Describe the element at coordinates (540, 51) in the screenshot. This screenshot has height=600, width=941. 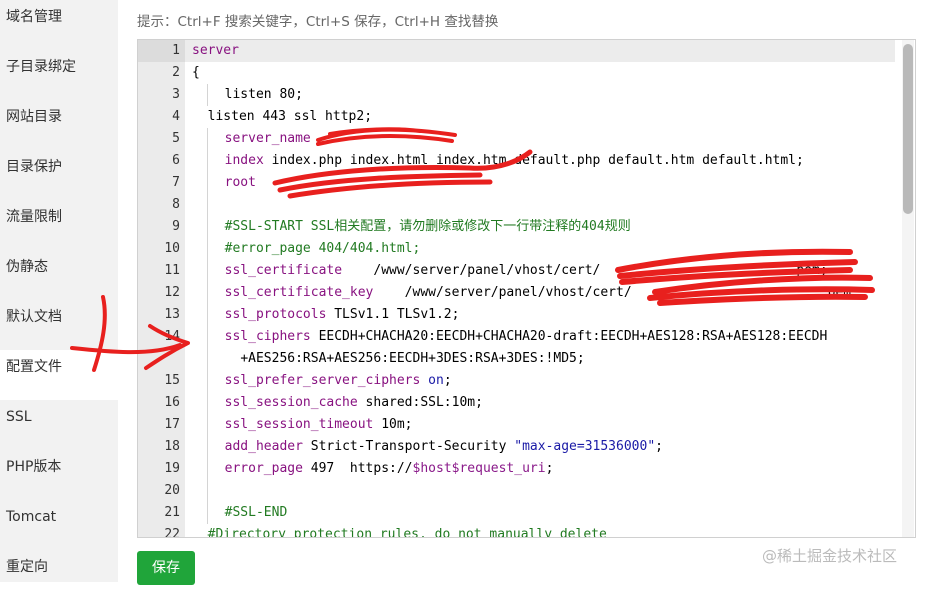
I see `code-line: server` at that location.